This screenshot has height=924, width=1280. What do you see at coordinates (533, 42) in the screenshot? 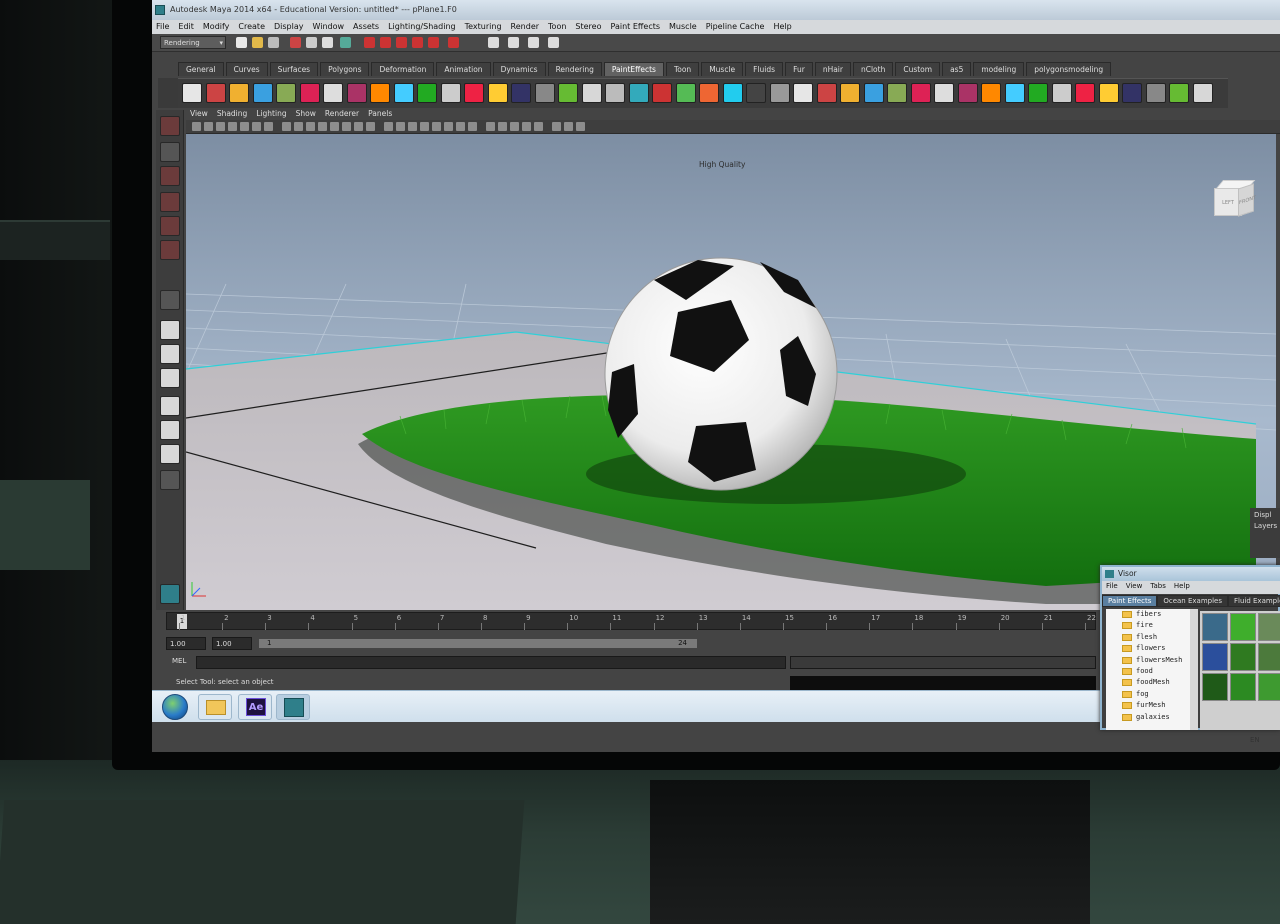
I see `render-settings-icon` at bounding box center [533, 42].